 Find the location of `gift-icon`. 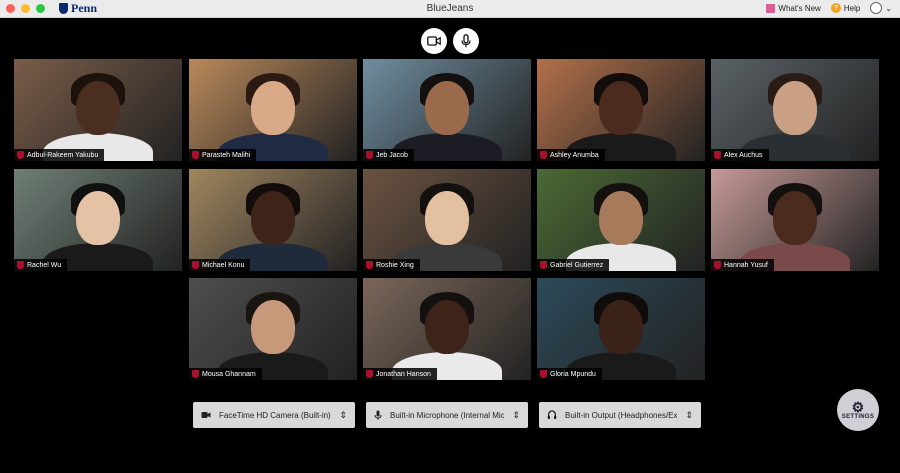

gift-icon is located at coordinates (771, 8).